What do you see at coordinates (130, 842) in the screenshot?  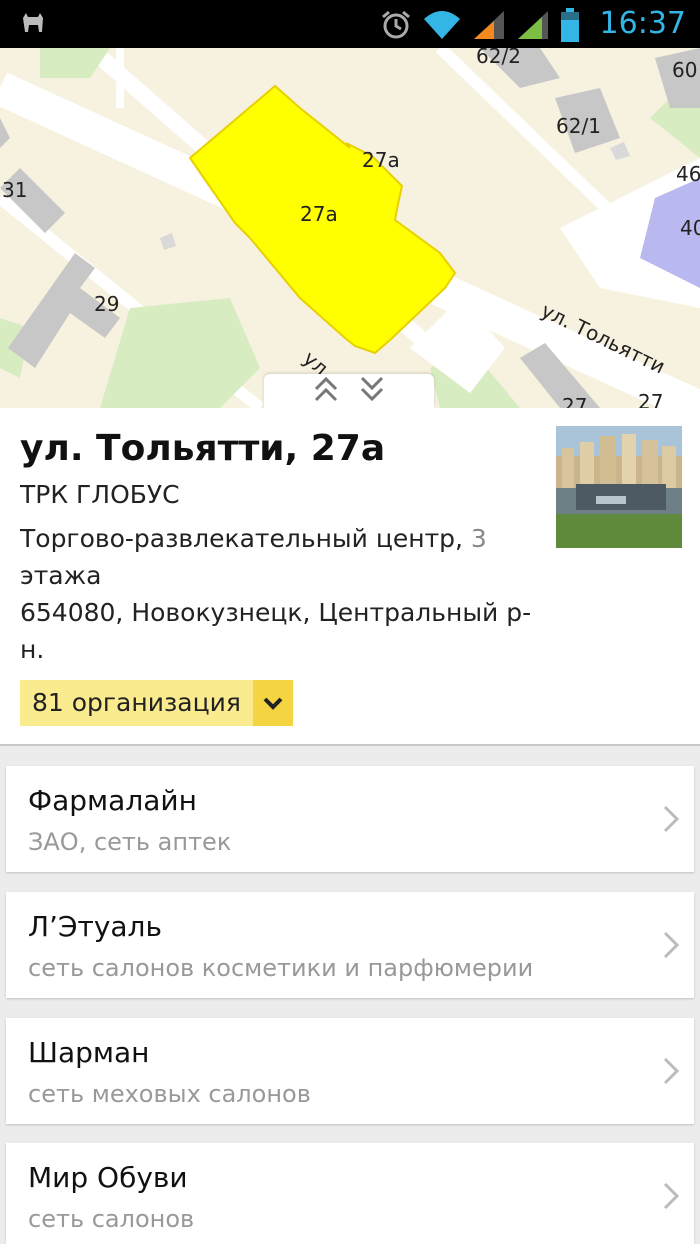 I see `list-item-subtitle: ЗАО, сеть аптек` at bounding box center [130, 842].